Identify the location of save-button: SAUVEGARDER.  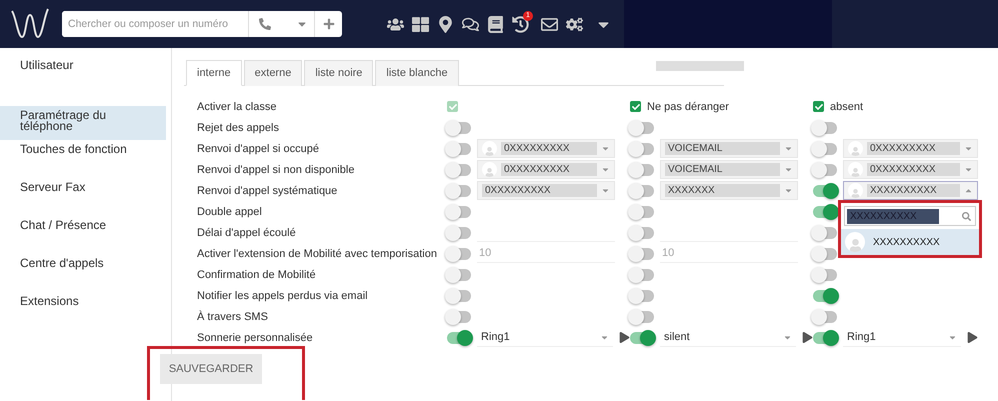
(211, 369).